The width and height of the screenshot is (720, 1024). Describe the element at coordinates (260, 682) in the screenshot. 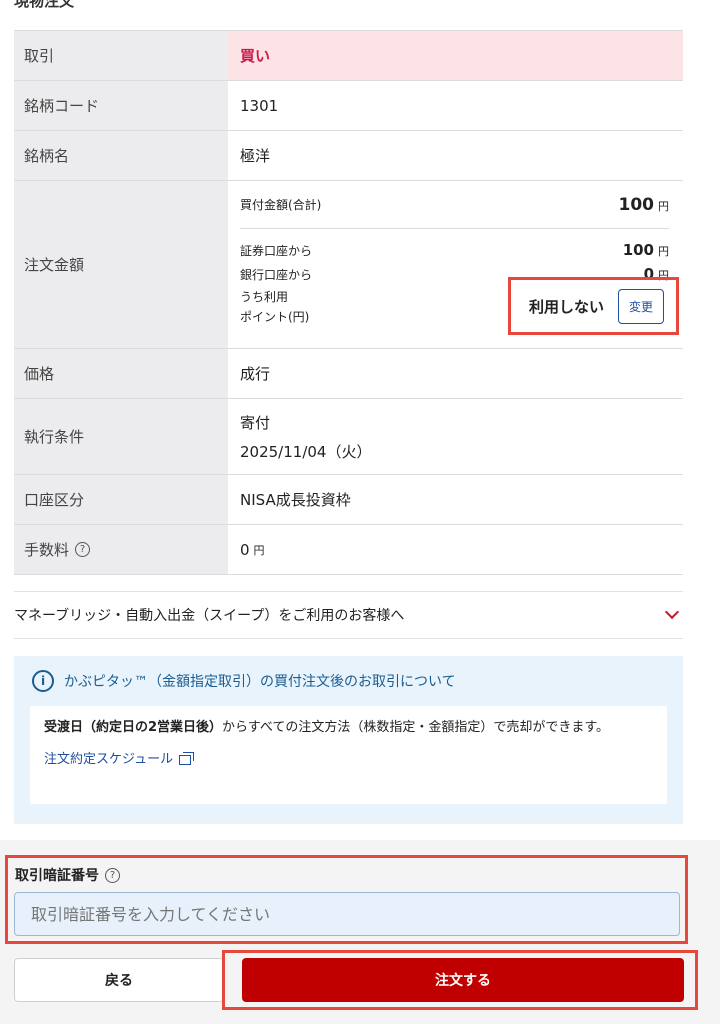

I see `info-title: かぶピタッ™（金額指定取引）の買付注文後のお取引について` at that location.